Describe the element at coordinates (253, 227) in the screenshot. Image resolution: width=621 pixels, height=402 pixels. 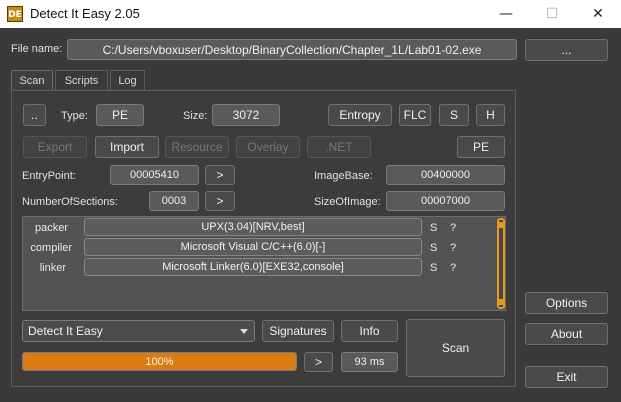
I see `result-name-packer: UPX(3.04)[NRV,best]` at that location.